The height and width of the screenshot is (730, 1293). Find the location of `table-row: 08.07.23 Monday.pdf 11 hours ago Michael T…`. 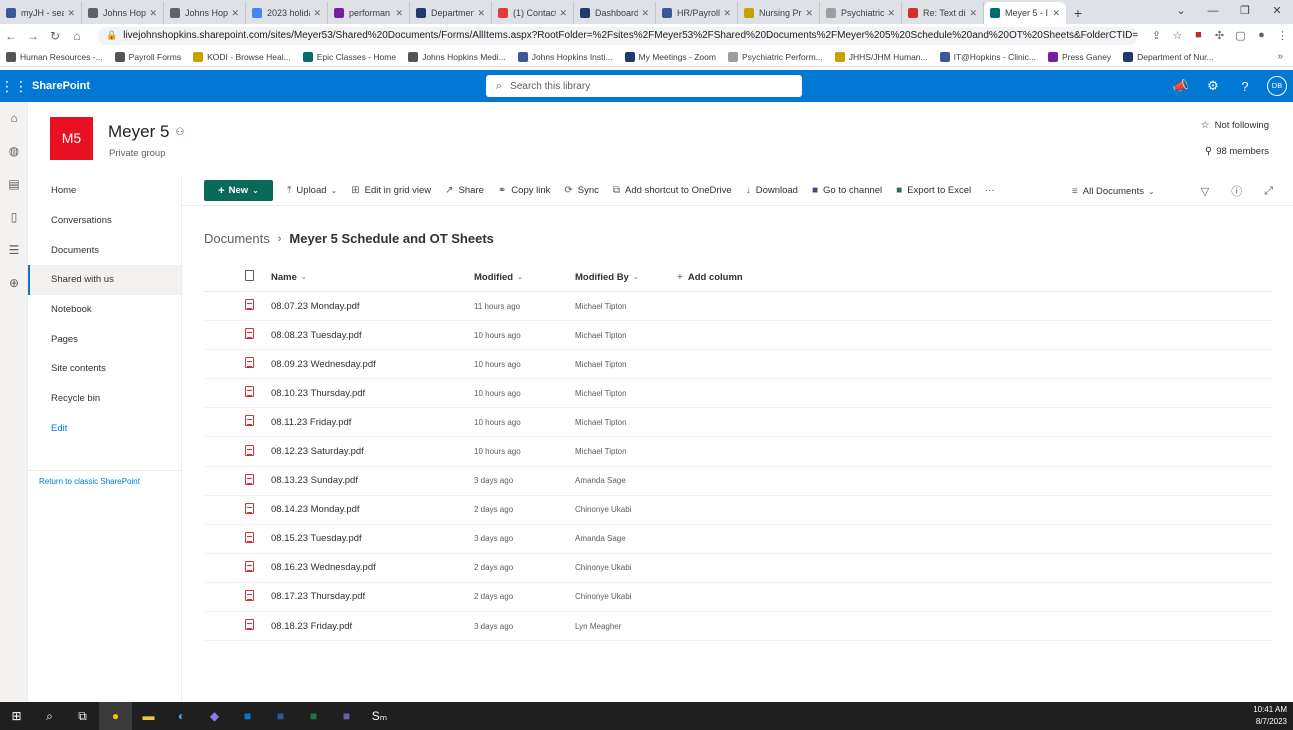

table-row: 08.07.23 Monday.pdf 11 hours ago Michael T… is located at coordinates (738, 307).